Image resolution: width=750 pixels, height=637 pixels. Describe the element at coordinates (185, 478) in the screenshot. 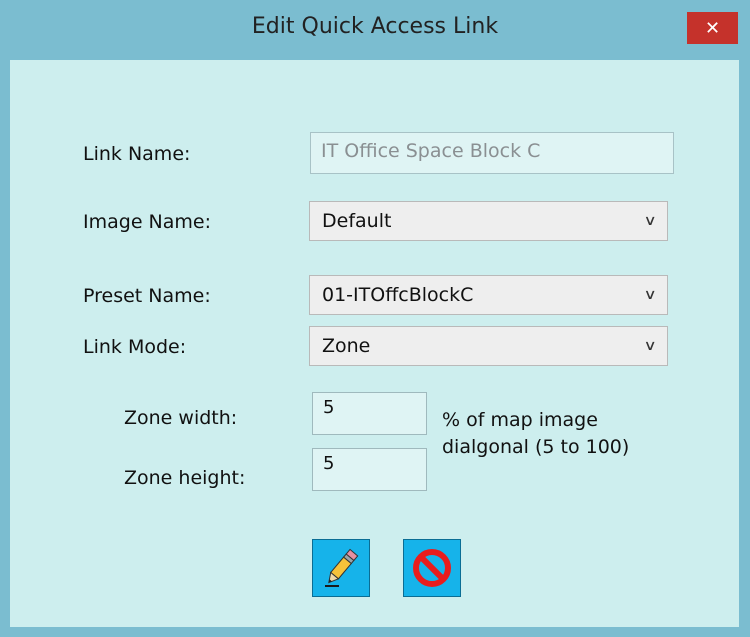

I see `zone-height-label: Zone height:` at that location.